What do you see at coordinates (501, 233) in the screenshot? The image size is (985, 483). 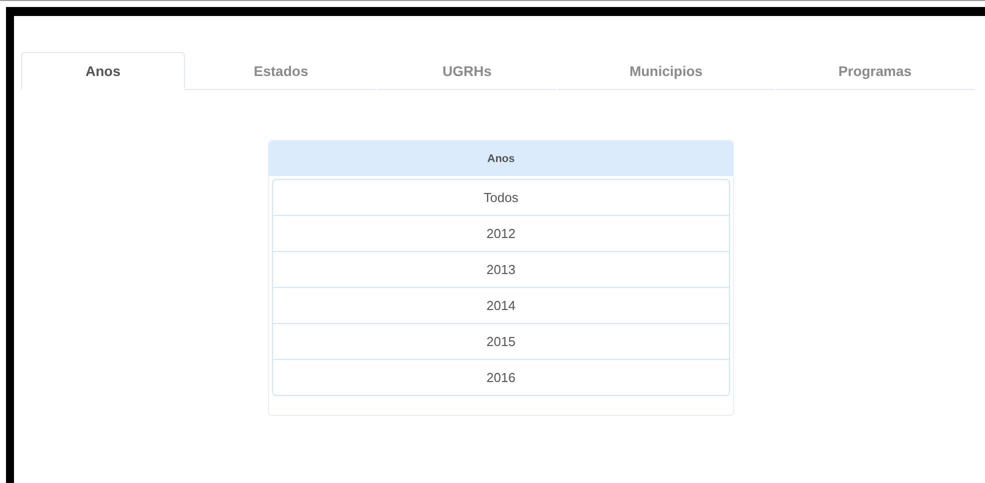 I see `list-item: 2012` at bounding box center [501, 233].